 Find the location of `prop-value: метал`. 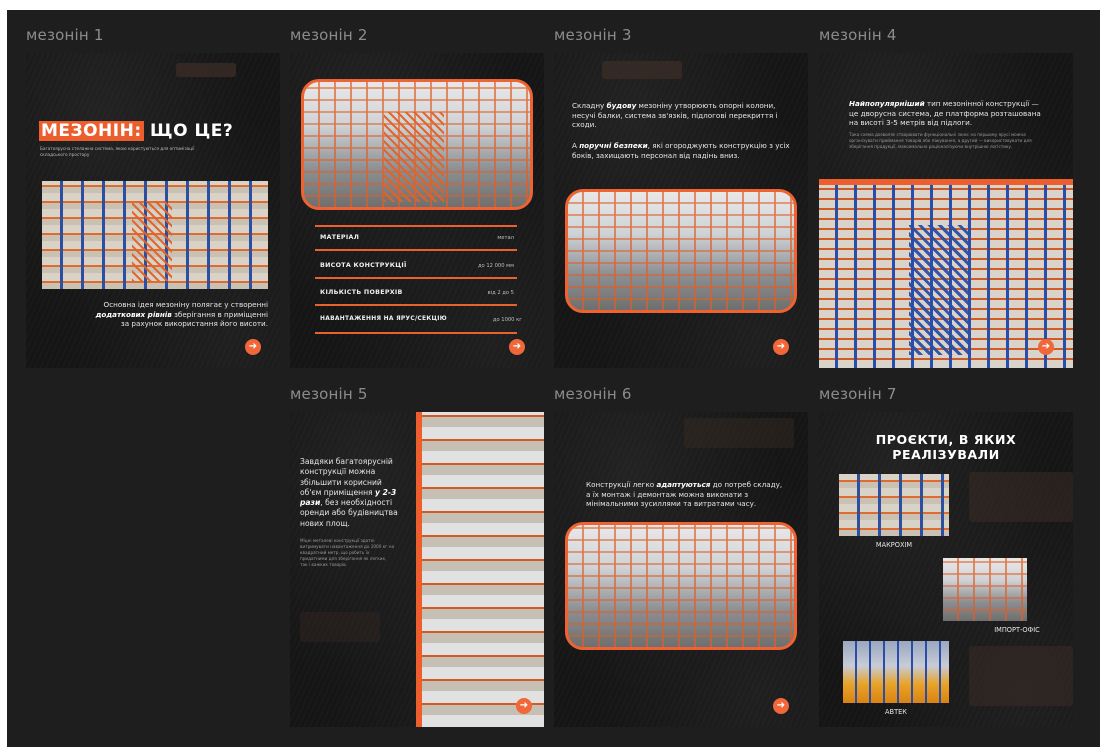

prop-value: метал is located at coordinates (505, 238).